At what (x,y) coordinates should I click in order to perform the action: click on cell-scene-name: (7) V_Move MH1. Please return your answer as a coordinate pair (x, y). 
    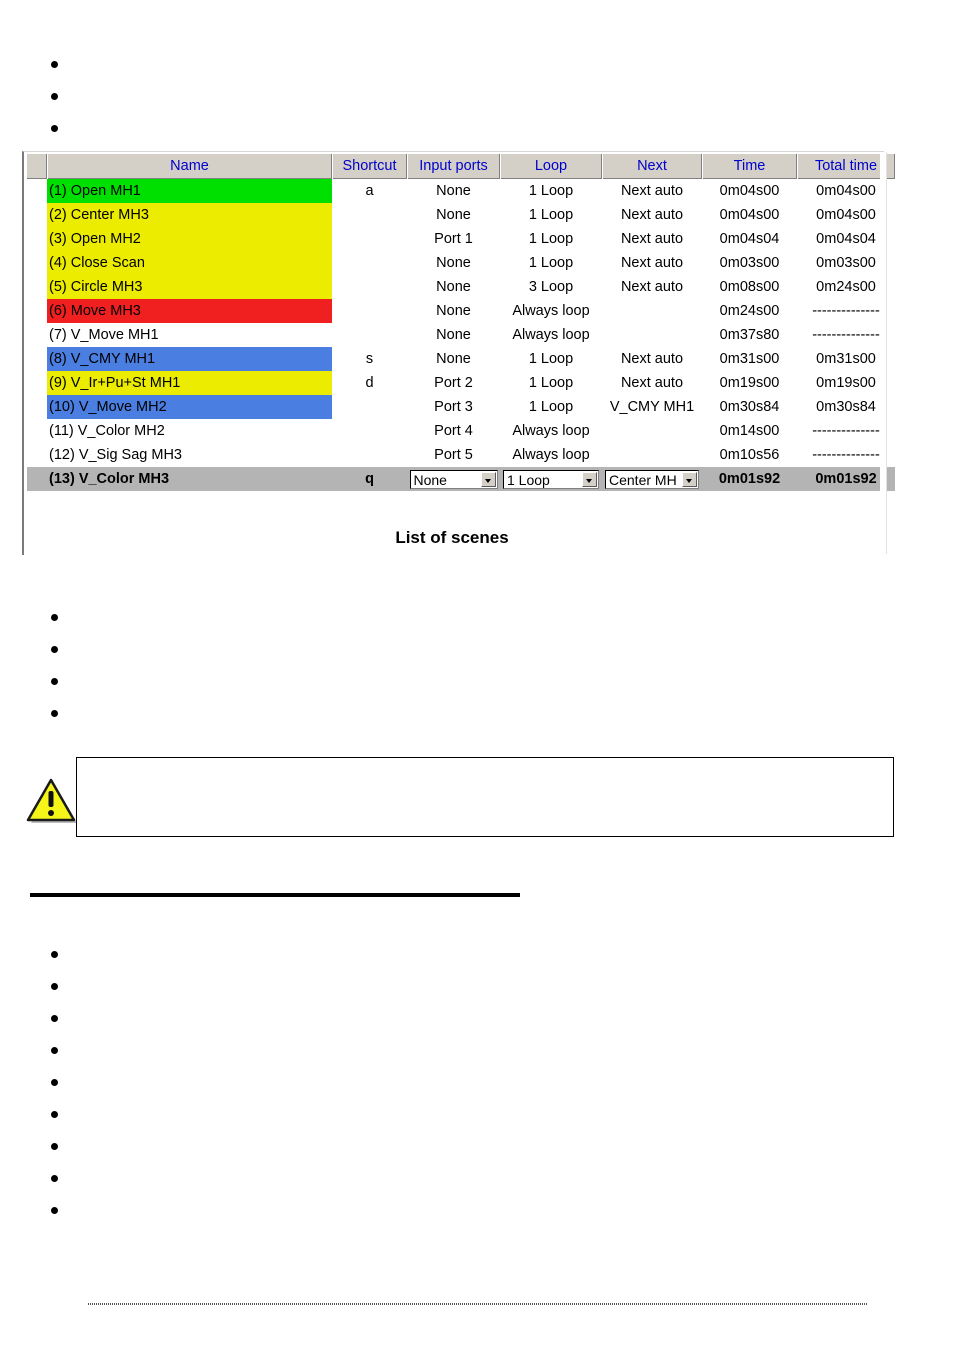
    Looking at the image, I should click on (189, 335).